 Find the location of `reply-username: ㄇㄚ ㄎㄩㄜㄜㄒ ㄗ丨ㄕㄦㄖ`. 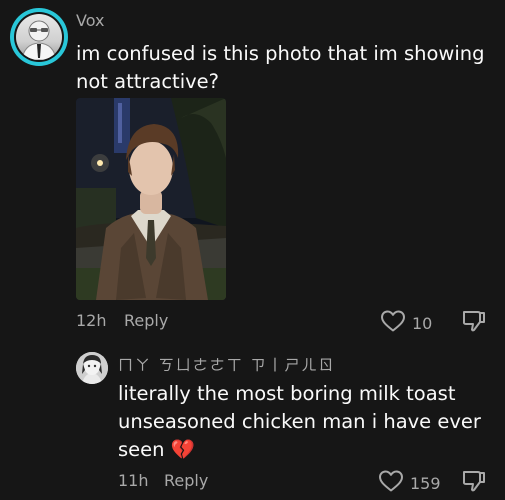

reply-username: ㄇㄚ ㄎㄩㄜㄜㄒ ㄗ丨ㄕㄦㄖ is located at coordinates (227, 364).